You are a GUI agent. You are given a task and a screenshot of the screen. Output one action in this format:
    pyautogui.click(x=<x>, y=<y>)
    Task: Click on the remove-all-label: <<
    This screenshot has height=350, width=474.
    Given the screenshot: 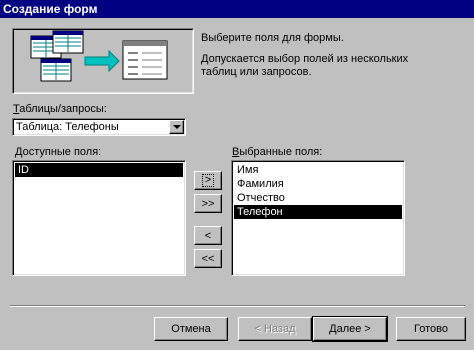 What is the action you would take?
    pyautogui.click(x=208, y=258)
    